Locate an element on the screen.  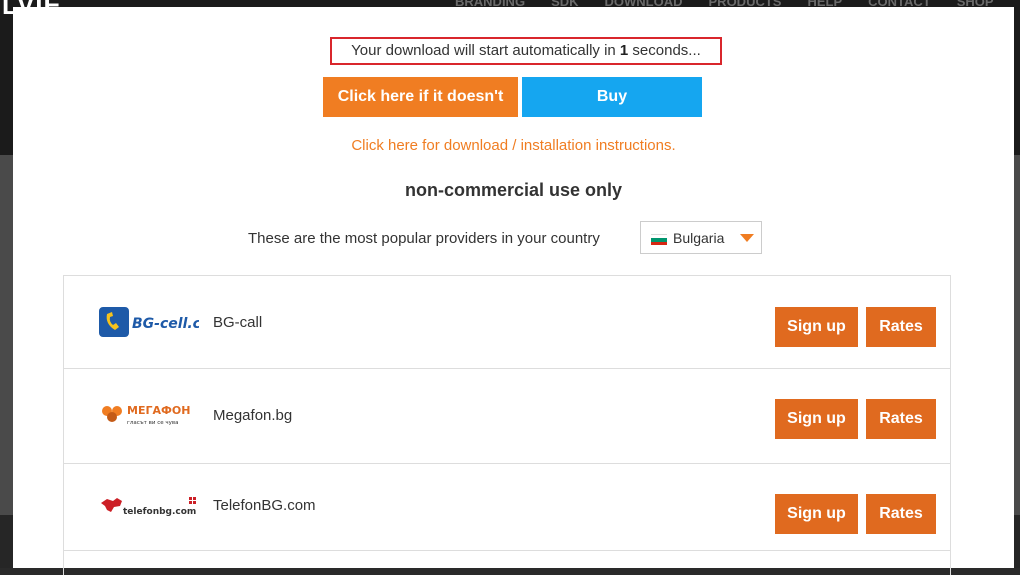
telefonbg-logo: telefonbg.com is located at coordinates (149, 509).